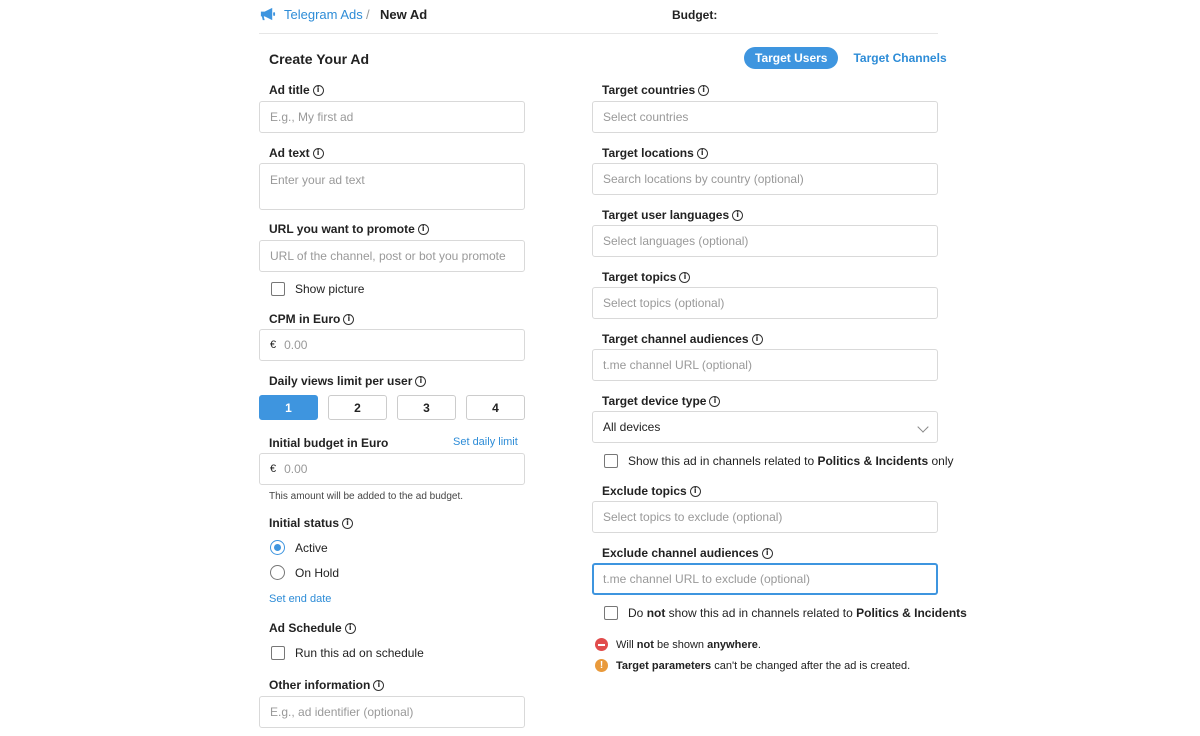  What do you see at coordinates (682, 339) in the screenshot?
I see `channel-audiences-label: Target channel audiences i` at bounding box center [682, 339].